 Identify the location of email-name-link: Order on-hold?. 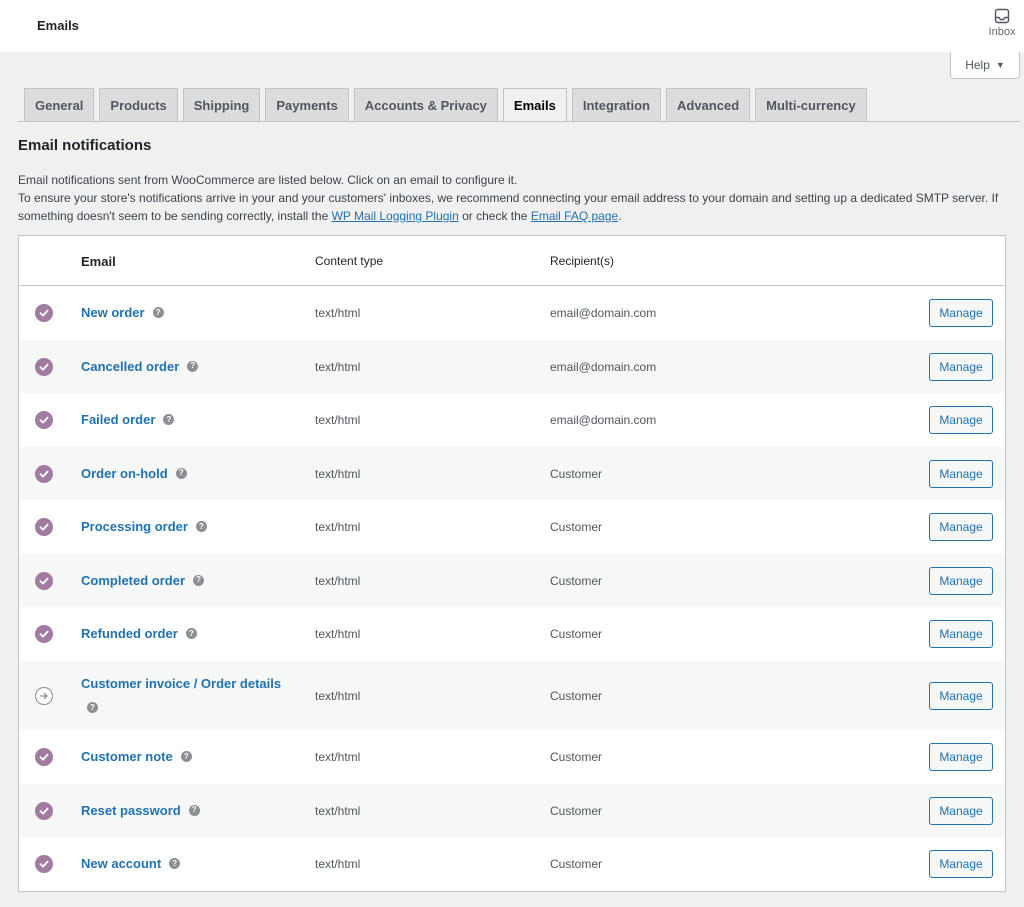
(134, 474).